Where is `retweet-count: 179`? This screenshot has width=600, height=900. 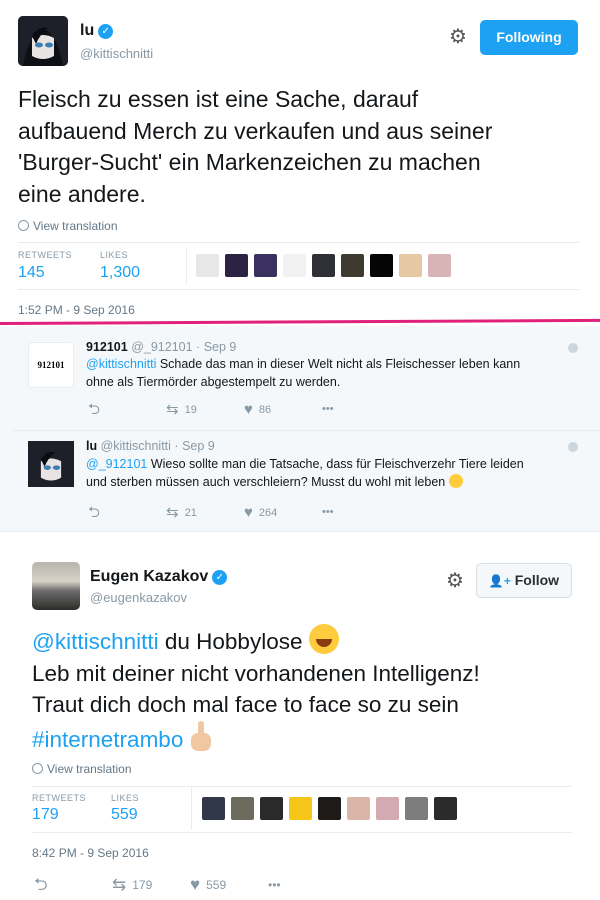 retweet-count: 179 is located at coordinates (142, 884).